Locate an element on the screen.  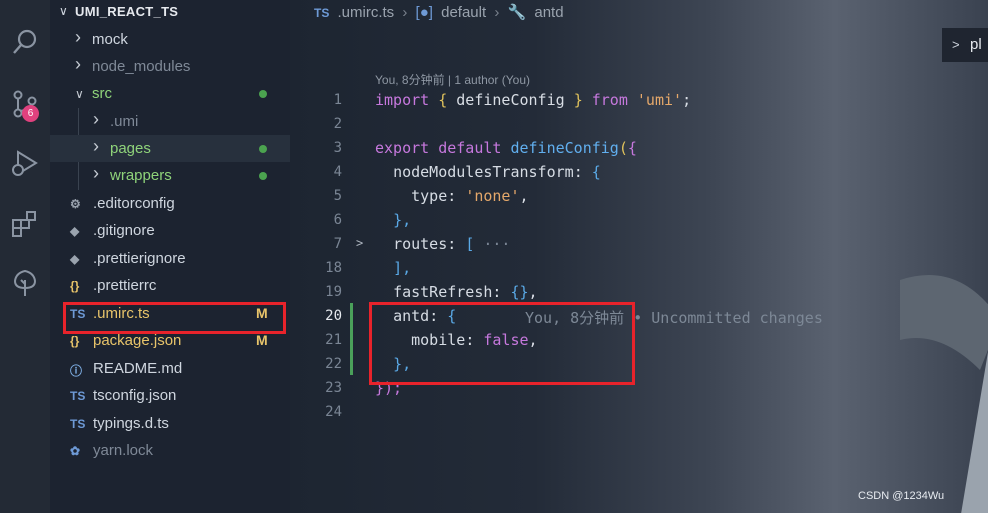
tree-item-label: README.md is located at coordinates (138, 368).